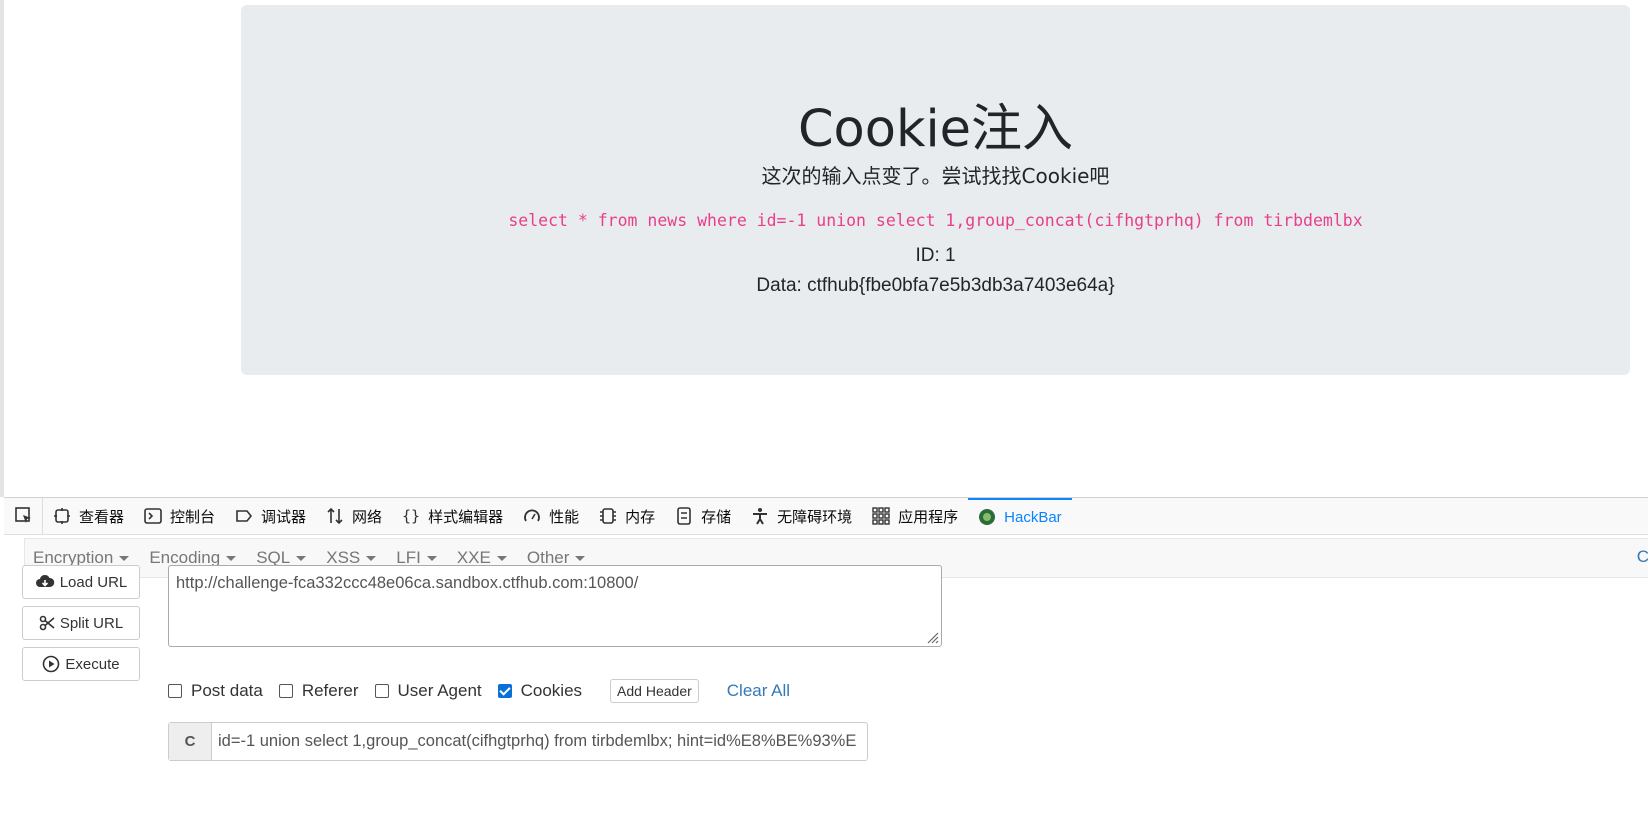  I want to click on split-url-button: Split URL, so click(81, 623).